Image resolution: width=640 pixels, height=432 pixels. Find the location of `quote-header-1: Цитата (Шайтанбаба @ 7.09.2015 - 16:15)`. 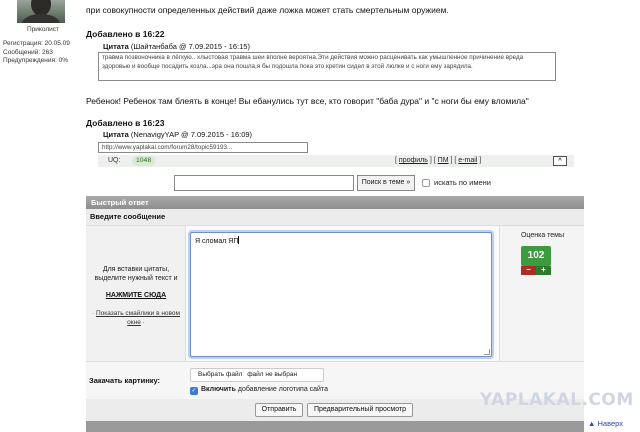

quote-header-1: Цитата (Шайтанбаба @ 7.09.2015 - 16:15) is located at coordinates (176, 46).